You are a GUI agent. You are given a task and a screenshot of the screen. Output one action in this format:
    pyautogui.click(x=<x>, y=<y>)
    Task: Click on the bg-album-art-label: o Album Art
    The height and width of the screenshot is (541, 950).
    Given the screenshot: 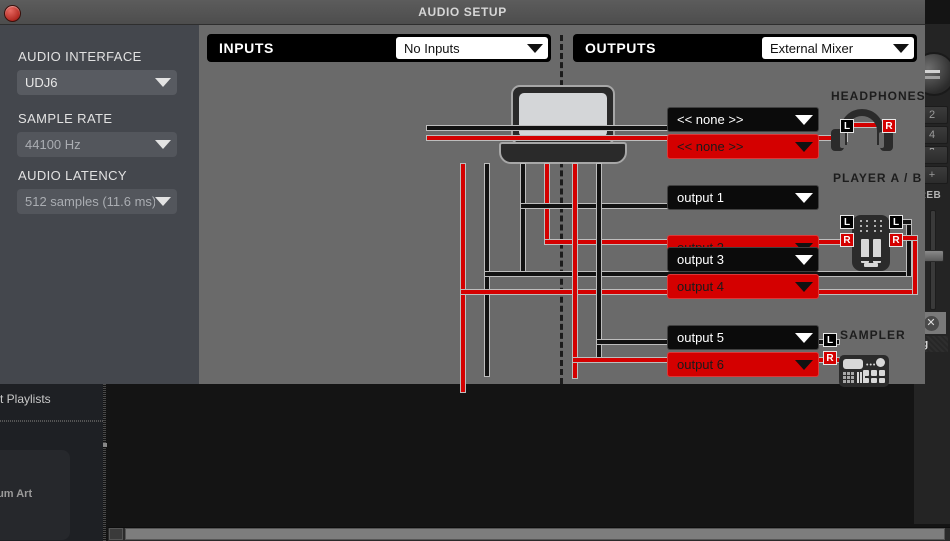 What is the action you would take?
    pyautogui.click(x=16, y=494)
    